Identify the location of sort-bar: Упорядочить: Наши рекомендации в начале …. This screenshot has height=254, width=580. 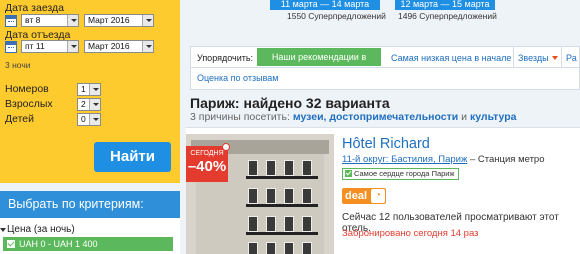
(385, 68).